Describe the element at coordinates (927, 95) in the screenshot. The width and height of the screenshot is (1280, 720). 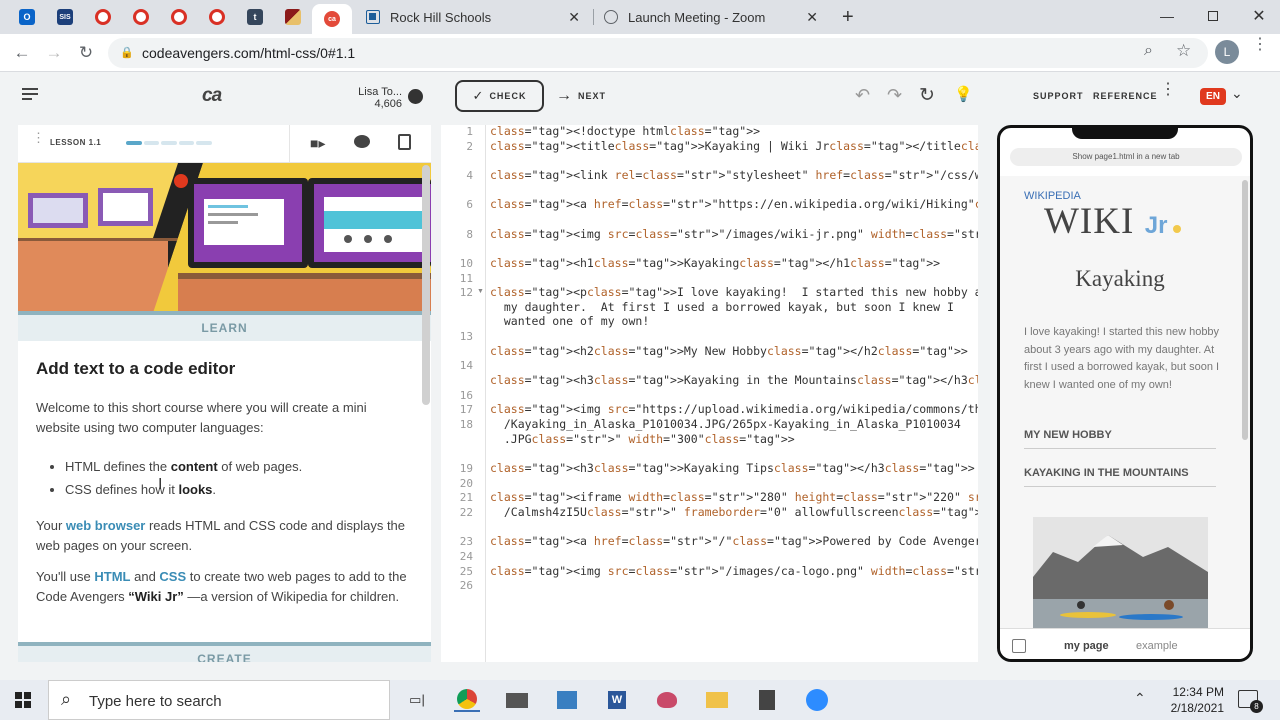
I see `reset-icon: ↻` at that location.